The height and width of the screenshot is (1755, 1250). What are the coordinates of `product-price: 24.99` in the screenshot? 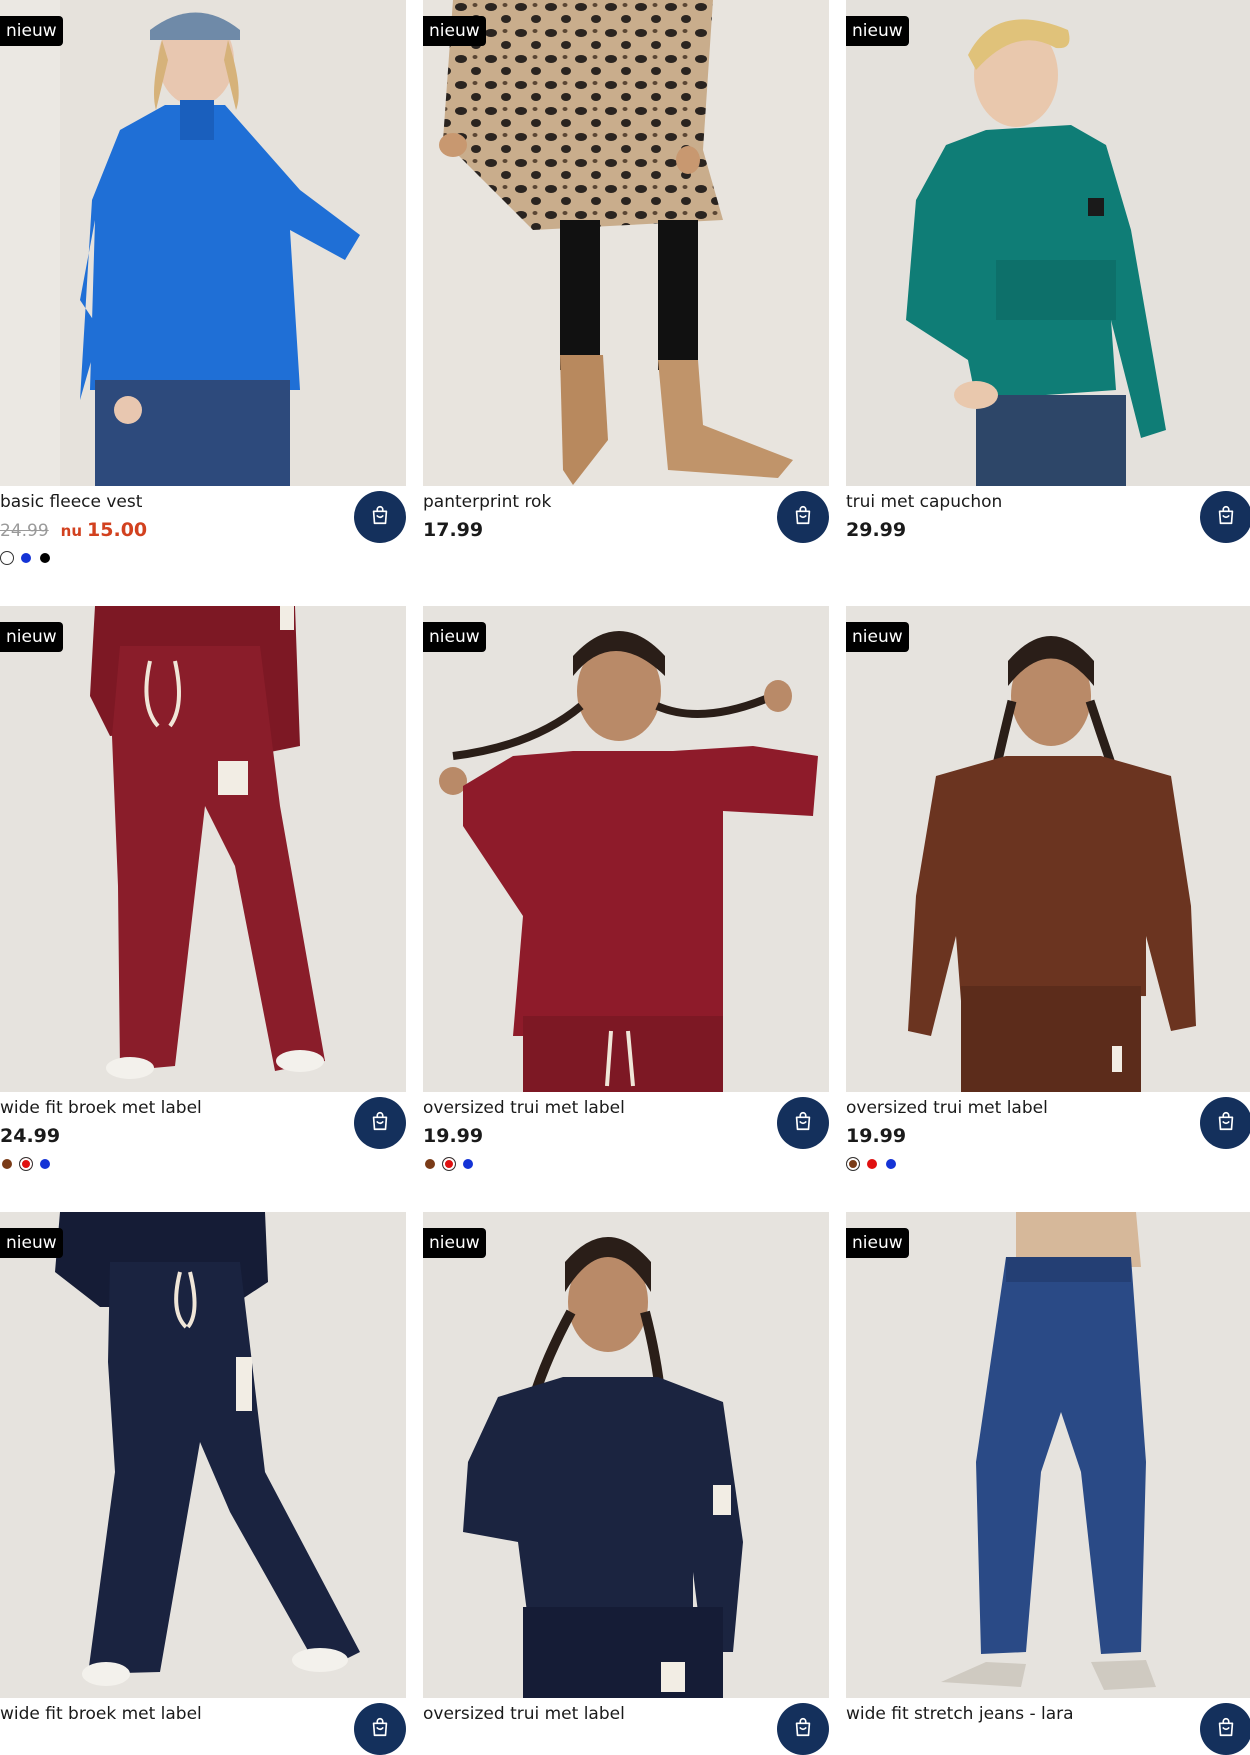 It's located at (30, 1136).